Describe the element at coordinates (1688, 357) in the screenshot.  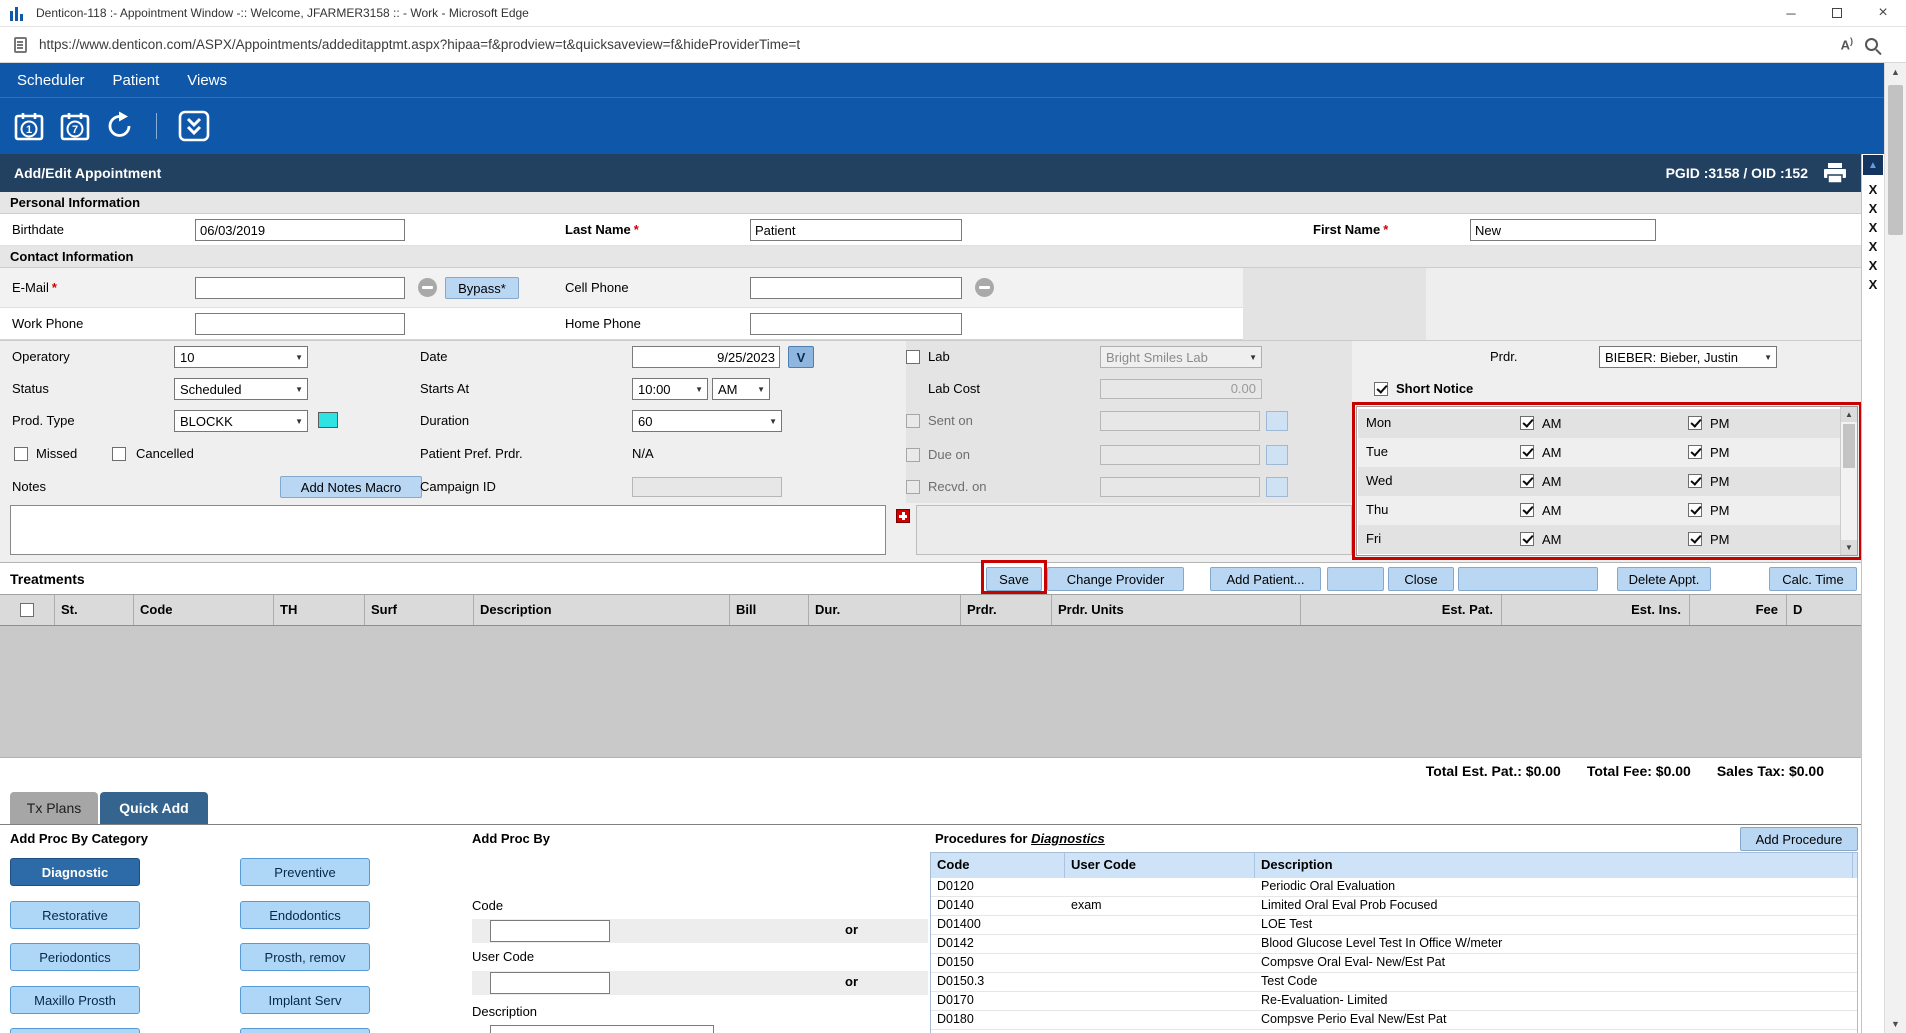
I see `provider-select: BIEBER: Bieber, Justin ▼` at that location.